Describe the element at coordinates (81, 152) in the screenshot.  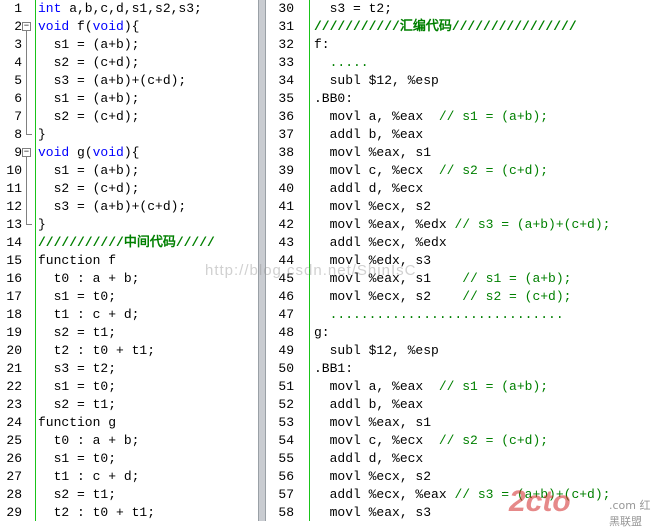
I see `code-token: g(` at that location.